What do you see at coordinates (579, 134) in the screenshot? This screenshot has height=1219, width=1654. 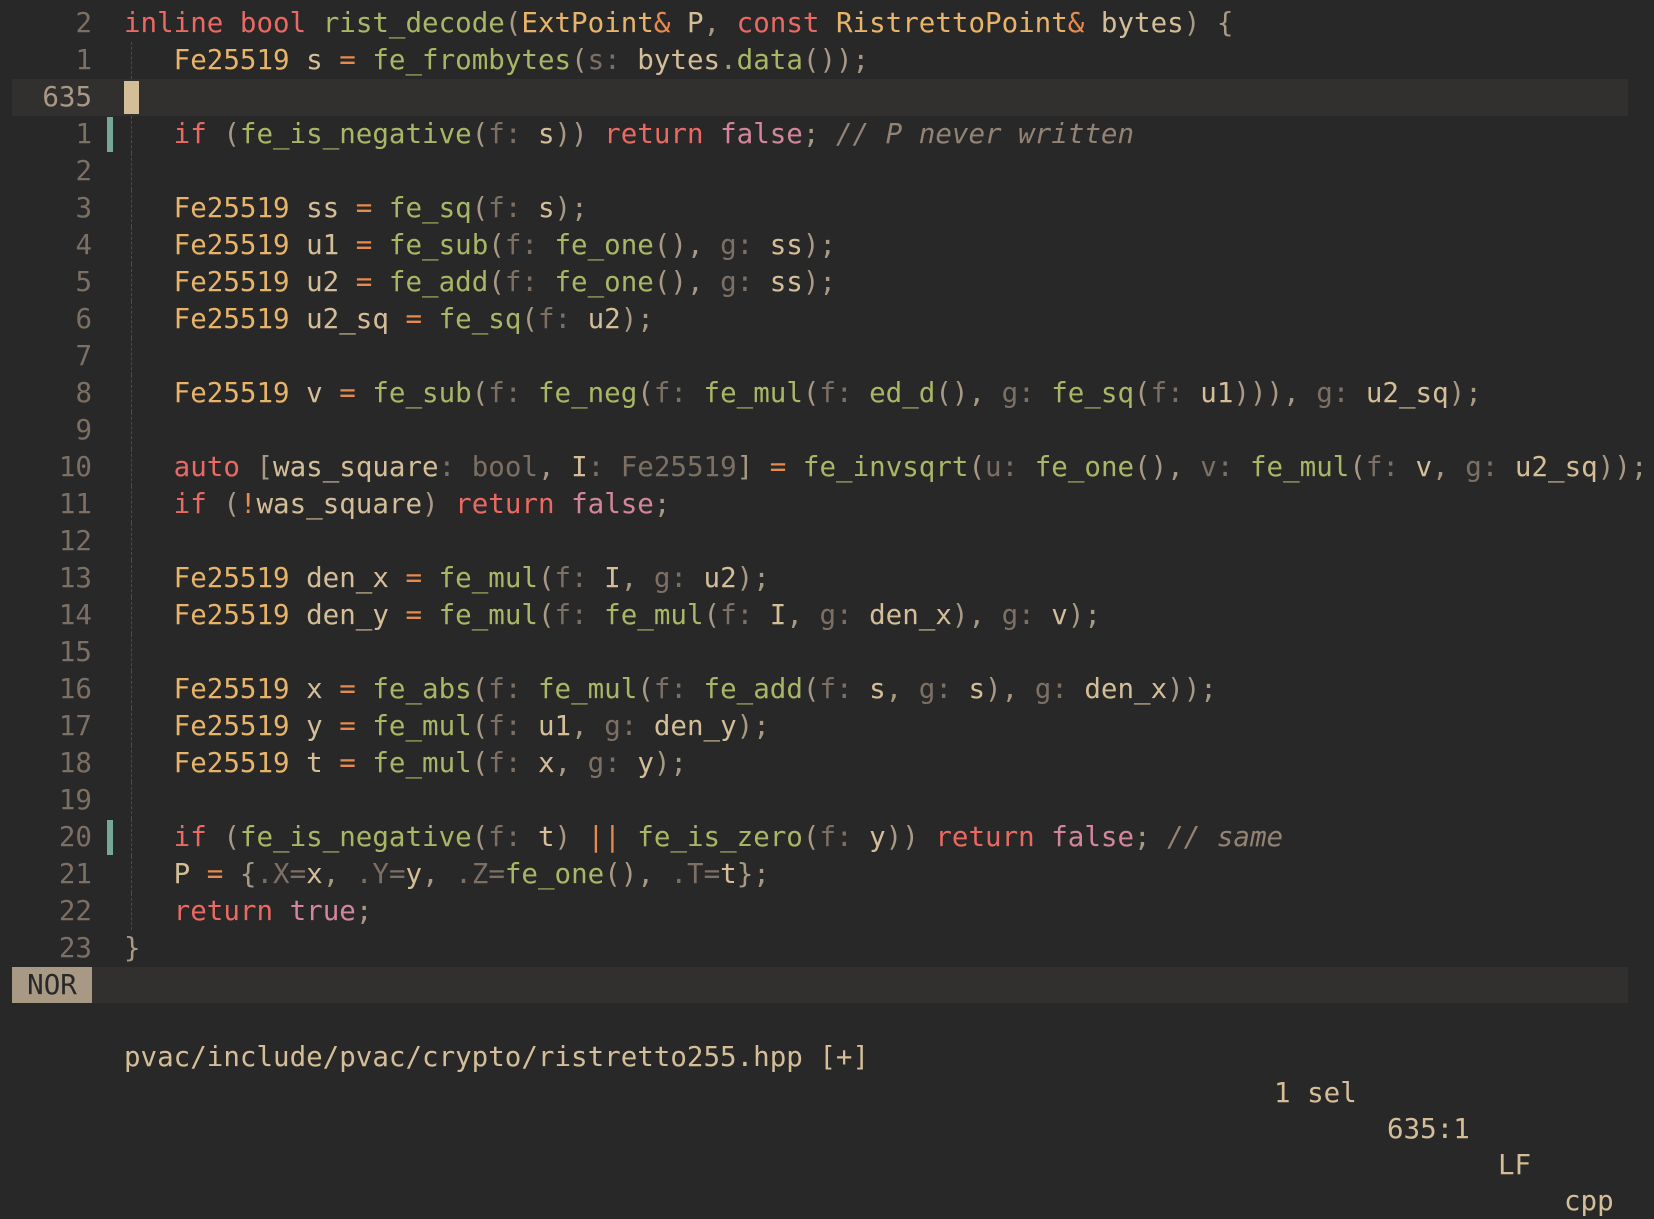 I see `code-token: ))` at bounding box center [579, 134].